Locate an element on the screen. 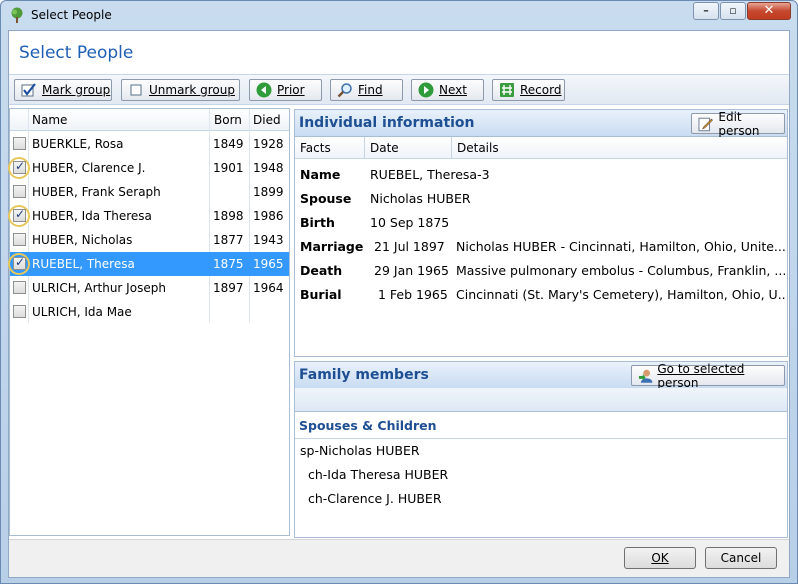  fact-date: 1 Feb 1965 is located at coordinates (413, 294).